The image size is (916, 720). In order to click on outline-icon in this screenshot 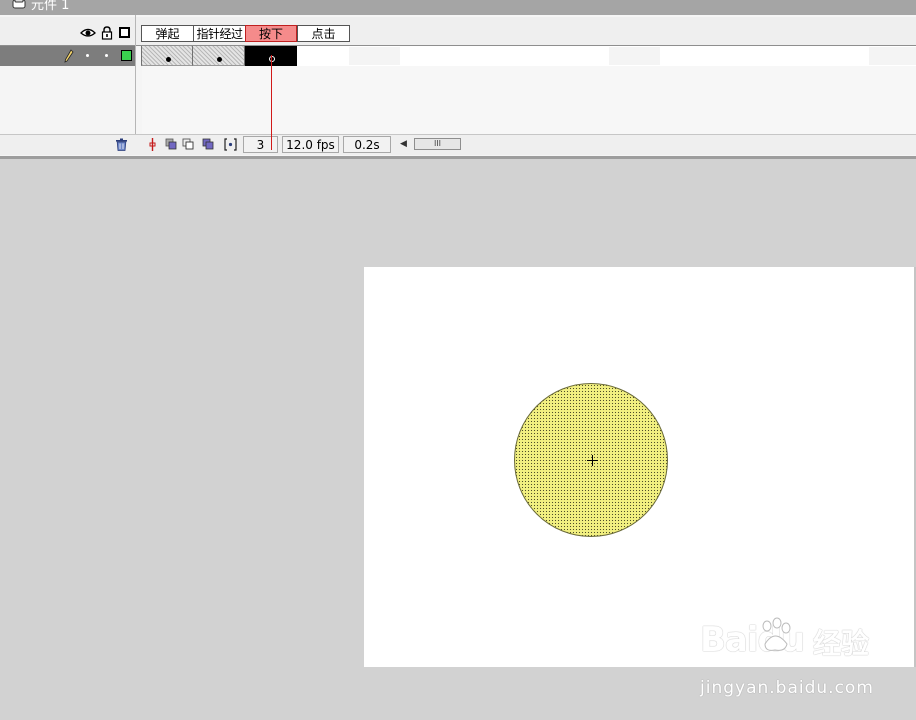, I will do `click(124, 32)`.